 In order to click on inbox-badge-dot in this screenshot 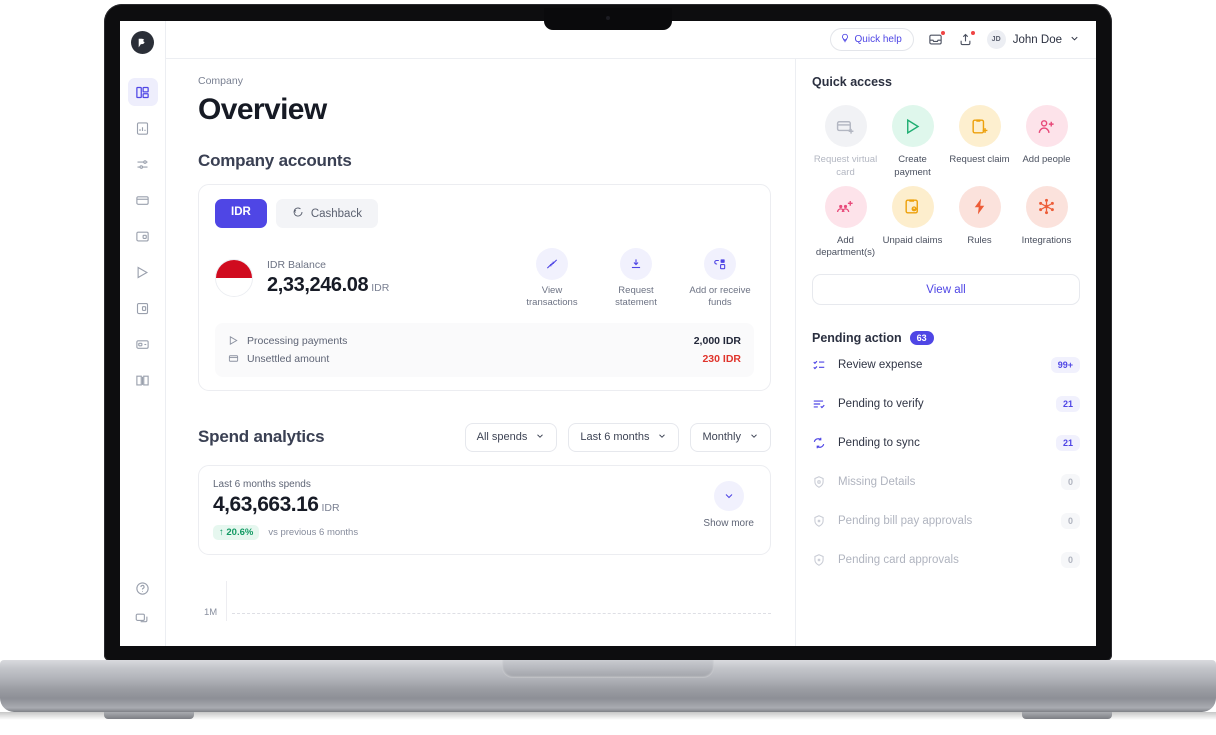, I will do `click(942, 33)`.